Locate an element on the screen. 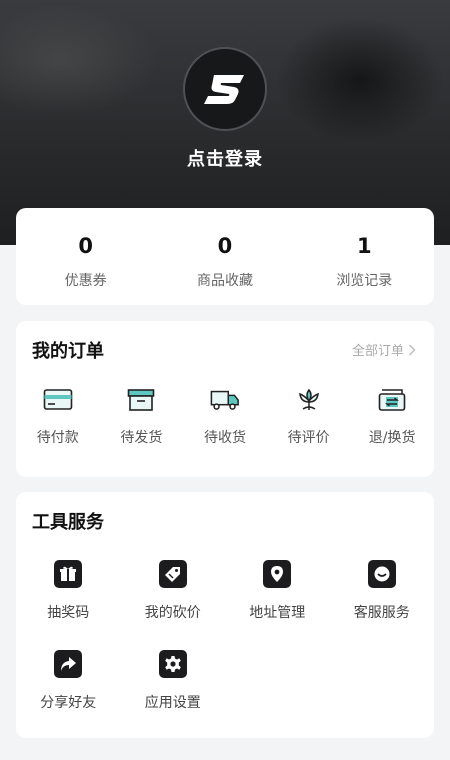 The height and width of the screenshot is (760, 450). card-icon is located at coordinates (58, 399).